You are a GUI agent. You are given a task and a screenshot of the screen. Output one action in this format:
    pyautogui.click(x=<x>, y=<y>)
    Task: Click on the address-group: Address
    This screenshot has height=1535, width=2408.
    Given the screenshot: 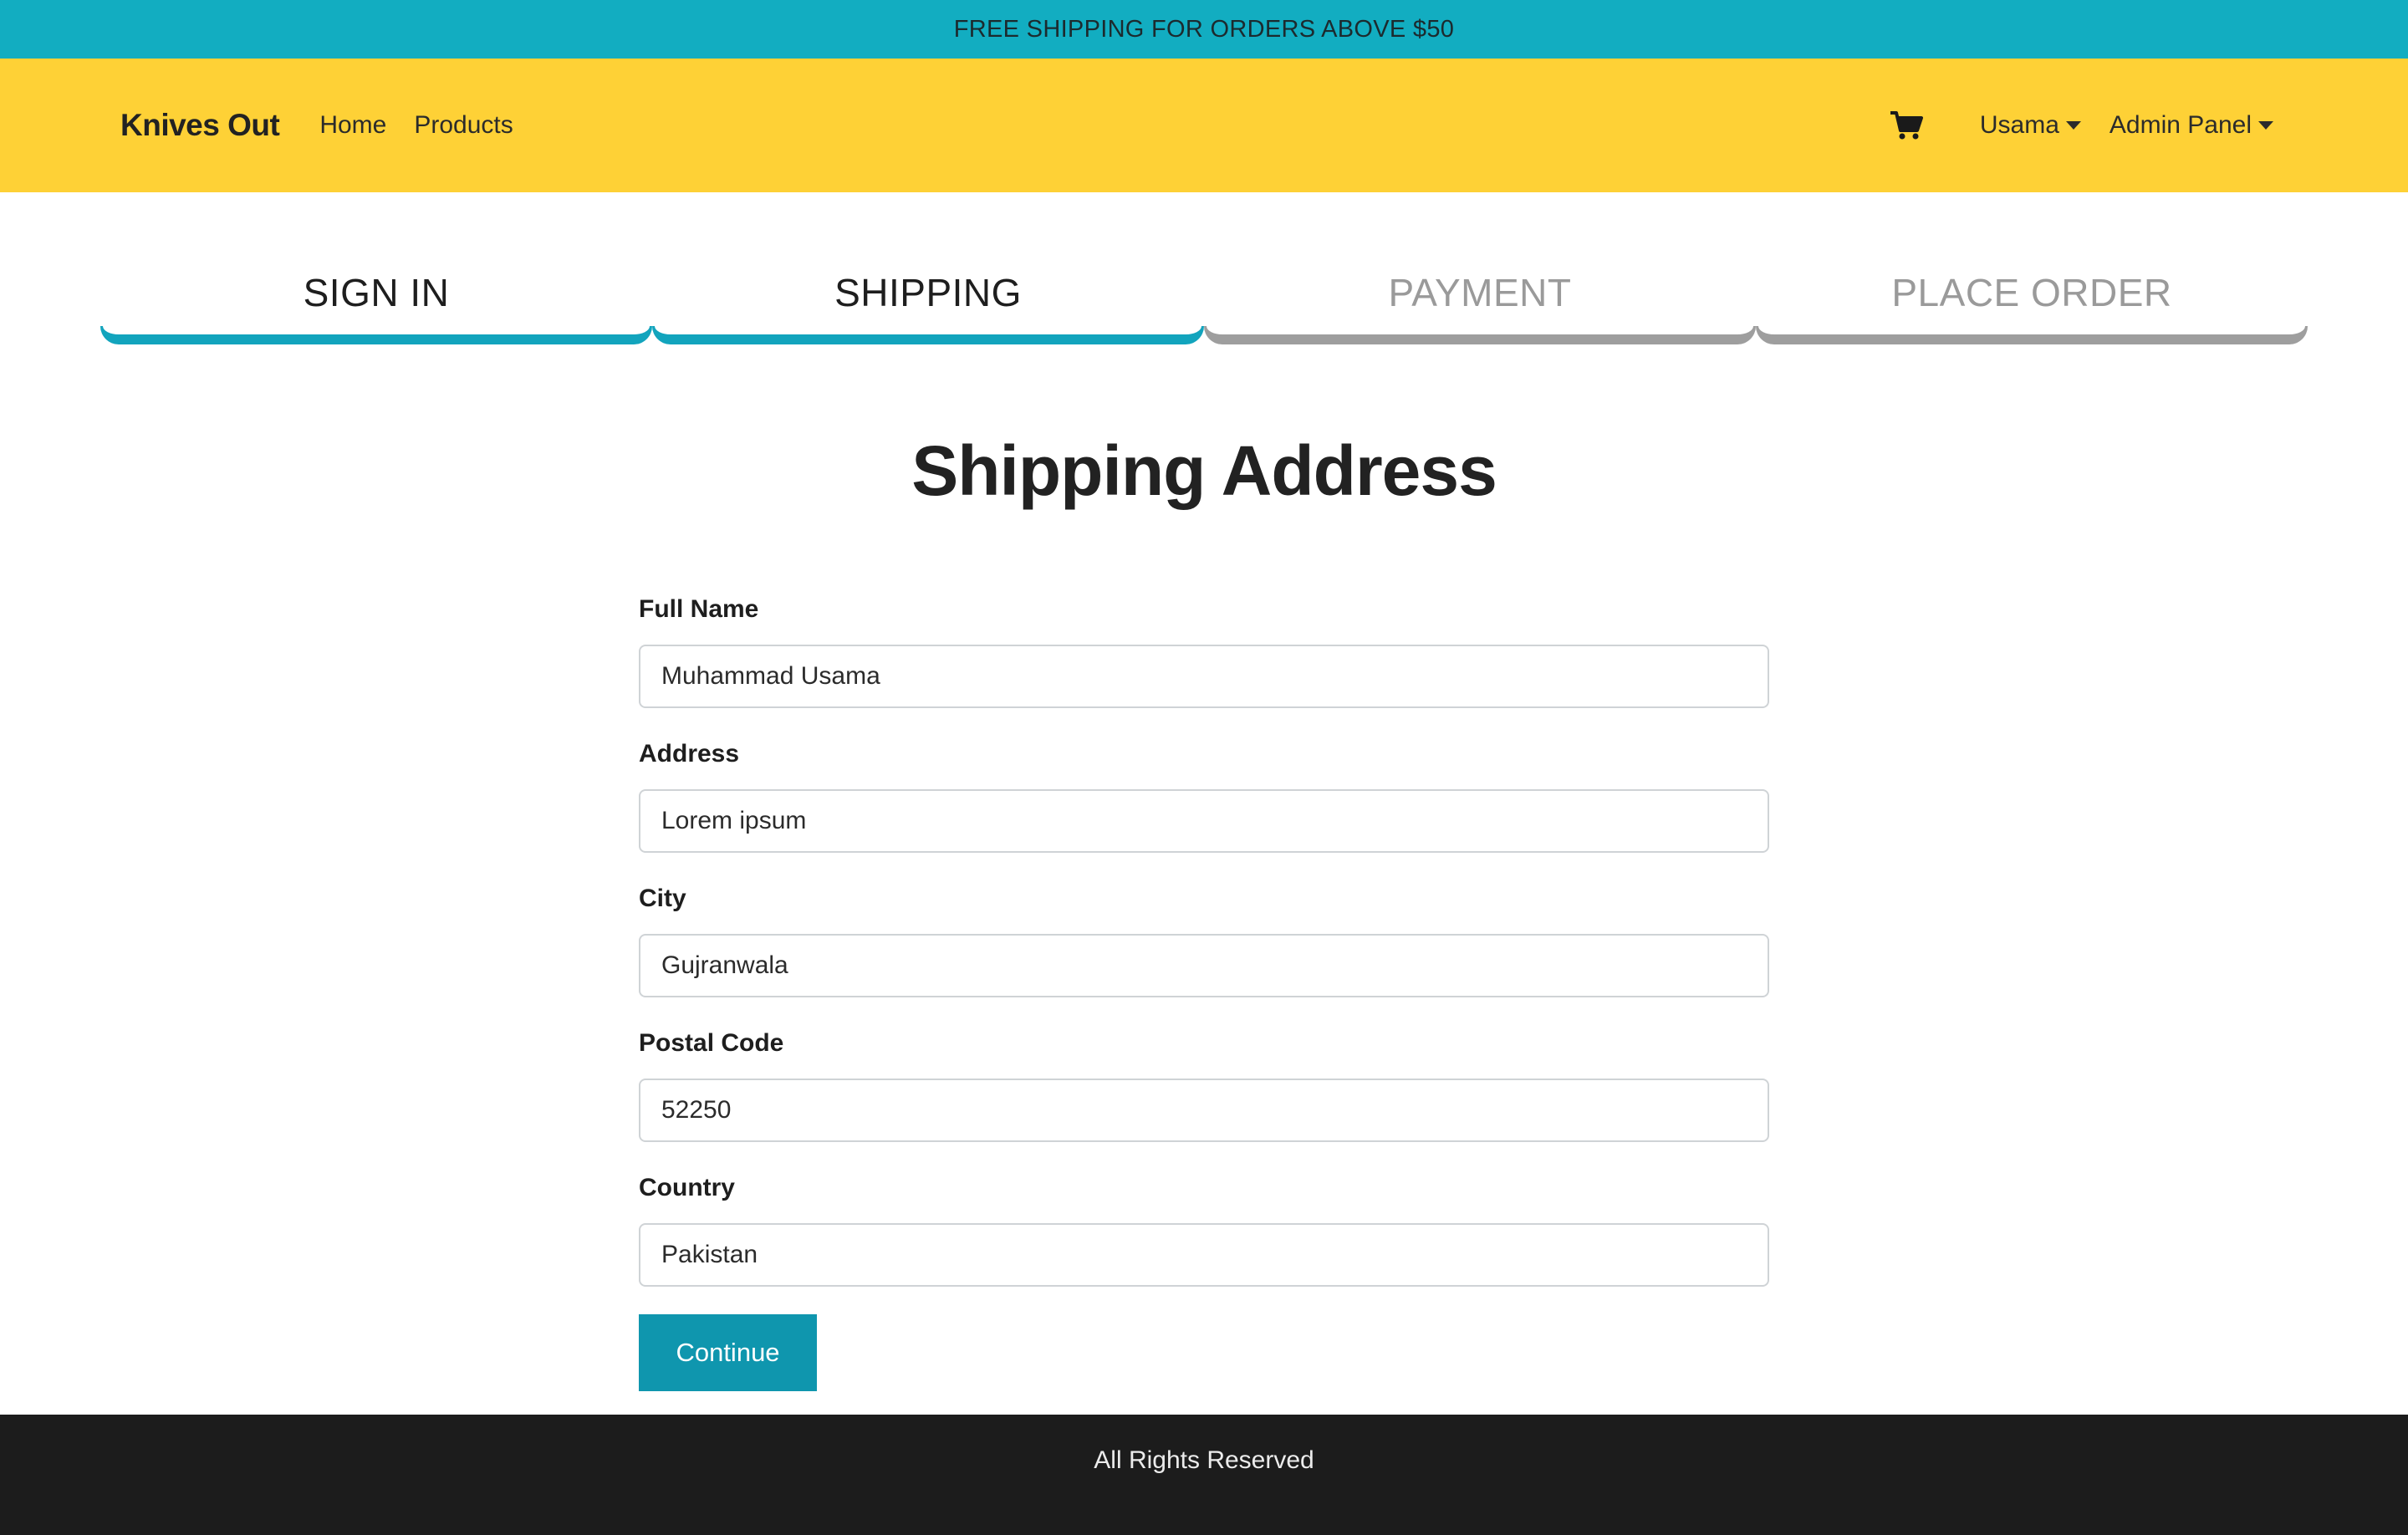 What is the action you would take?
    pyautogui.click(x=1204, y=795)
    